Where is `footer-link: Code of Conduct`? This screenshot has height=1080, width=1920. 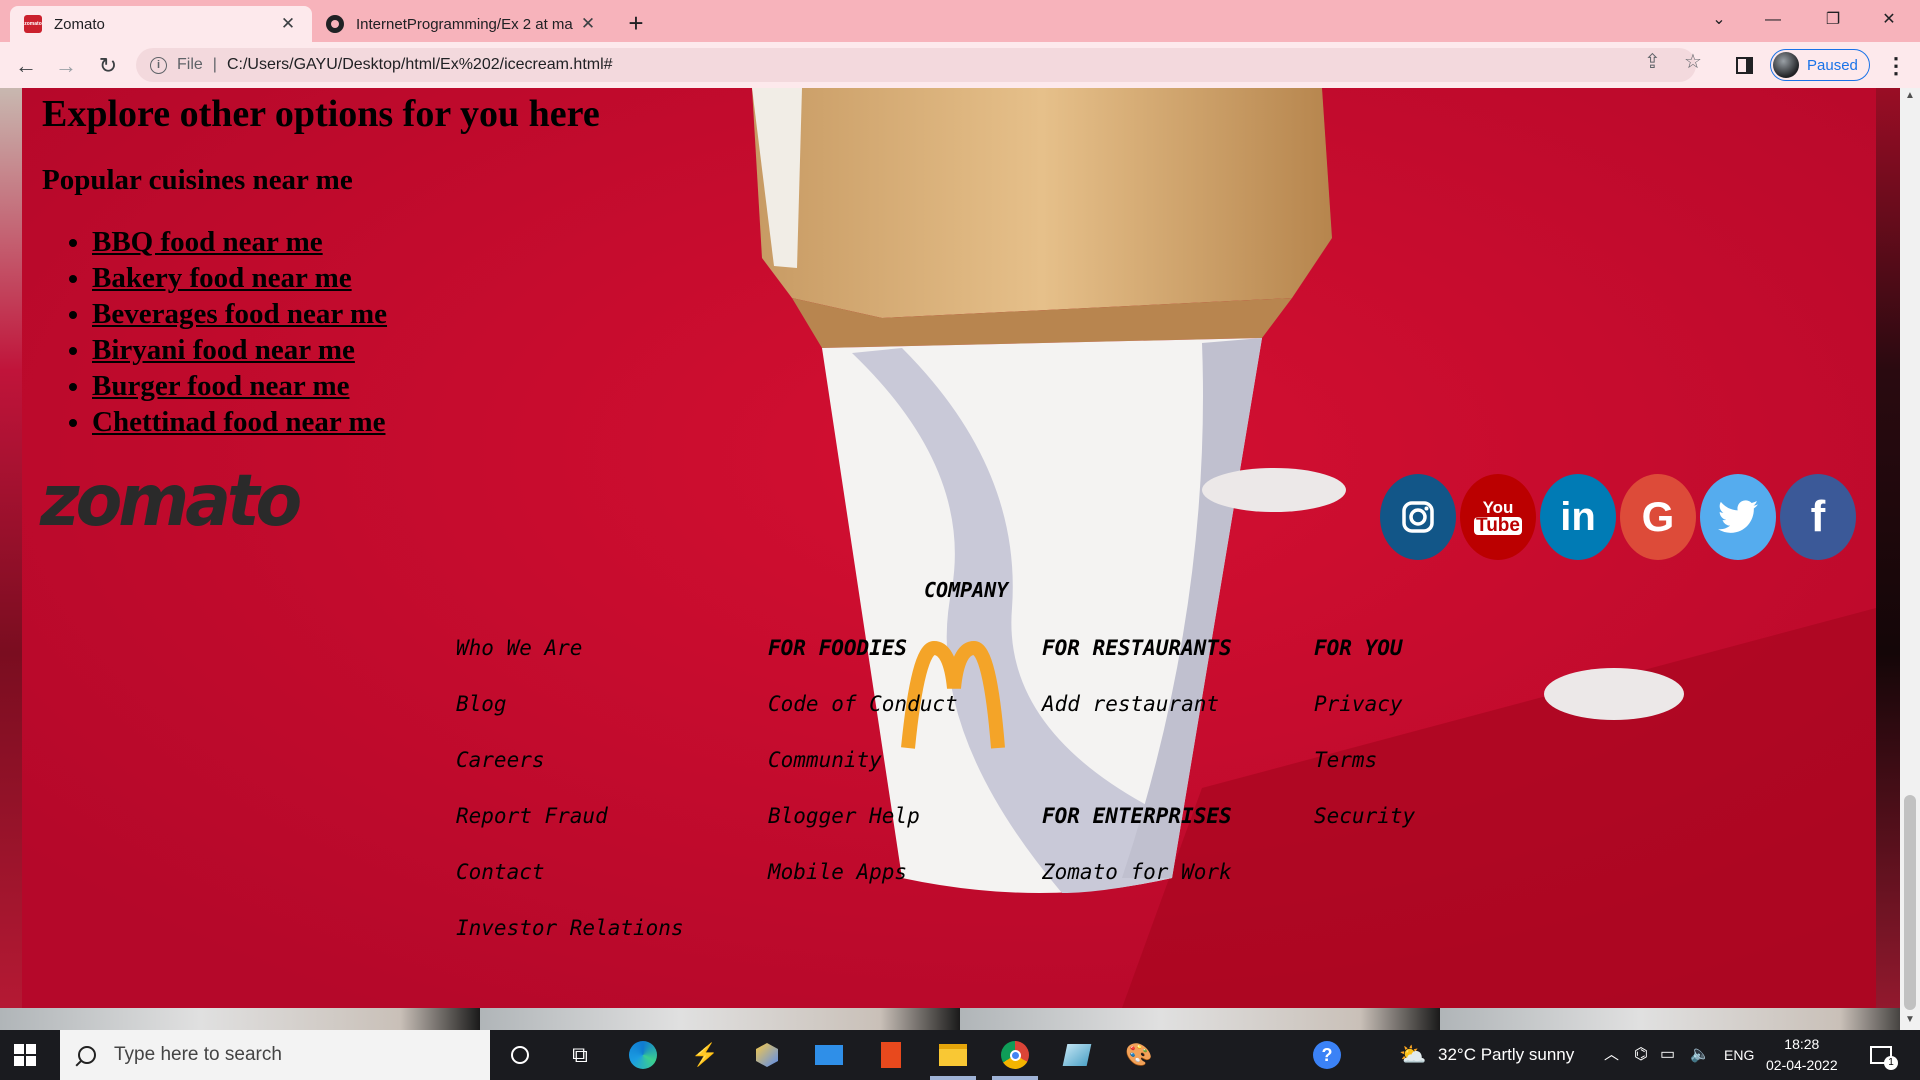
footer-link: Code of Conduct is located at coordinates (863, 720).